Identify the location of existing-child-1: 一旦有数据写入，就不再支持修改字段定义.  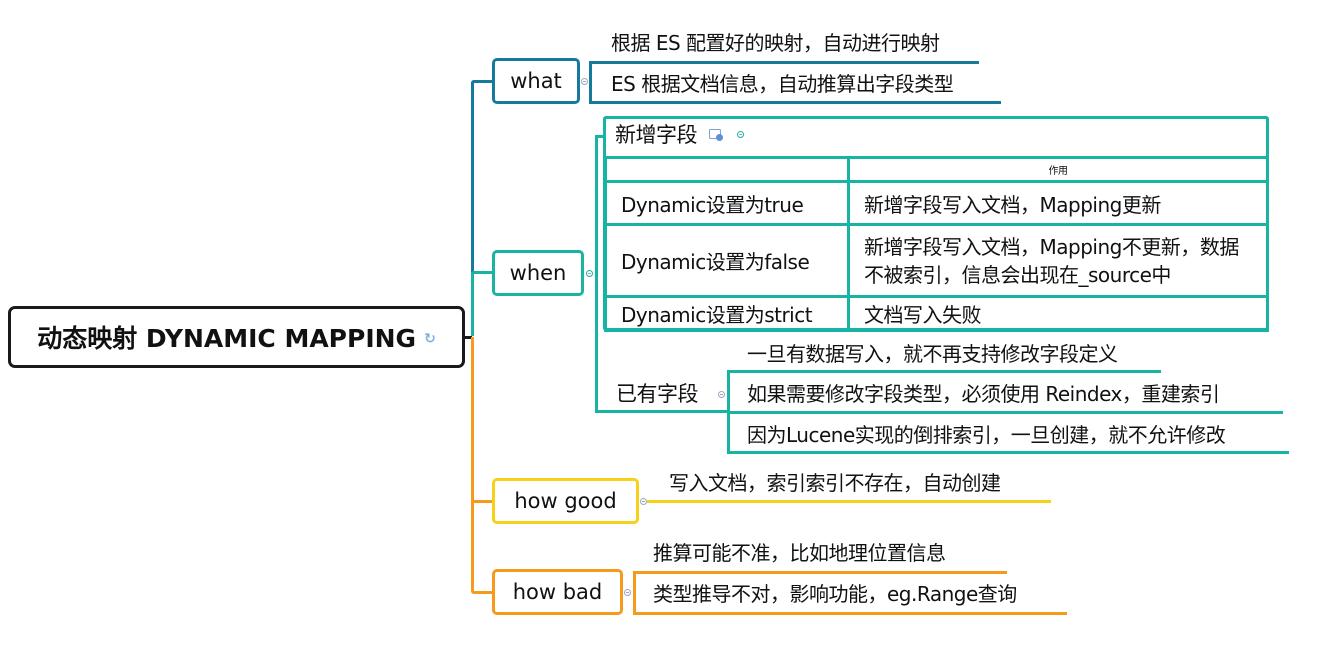
(932, 354).